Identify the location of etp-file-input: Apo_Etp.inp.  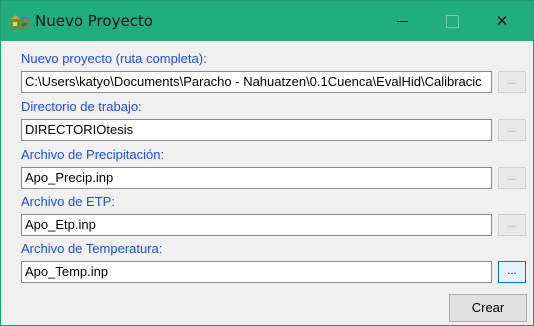
(256, 225).